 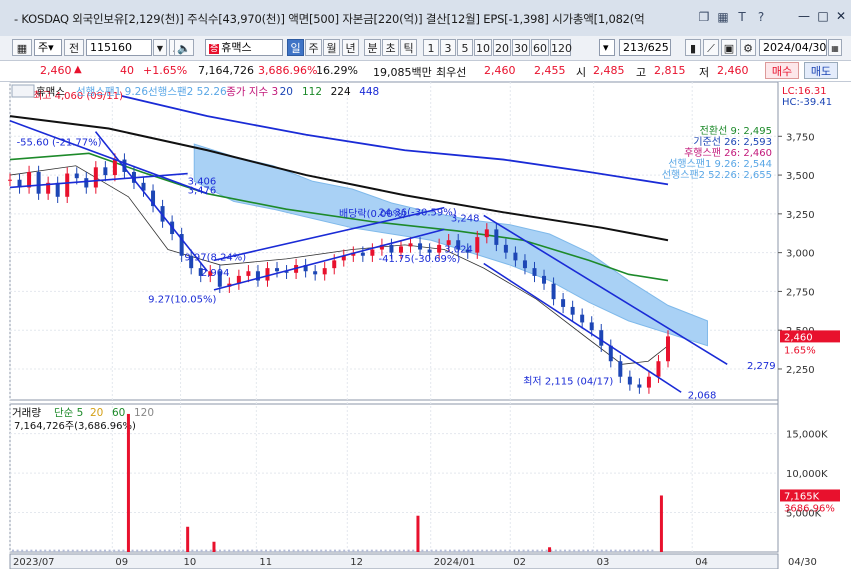 What do you see at coordinates (184, 47) in the screenshot?
I see `speaker-icon: 🔈` at bounding box center [184, 47].